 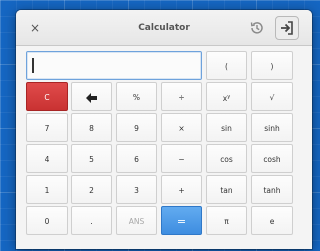 What do you see at coordinates (272, 96) in the screenshot?
I see `sqrt-button: √` at bounding box center [272, 96].